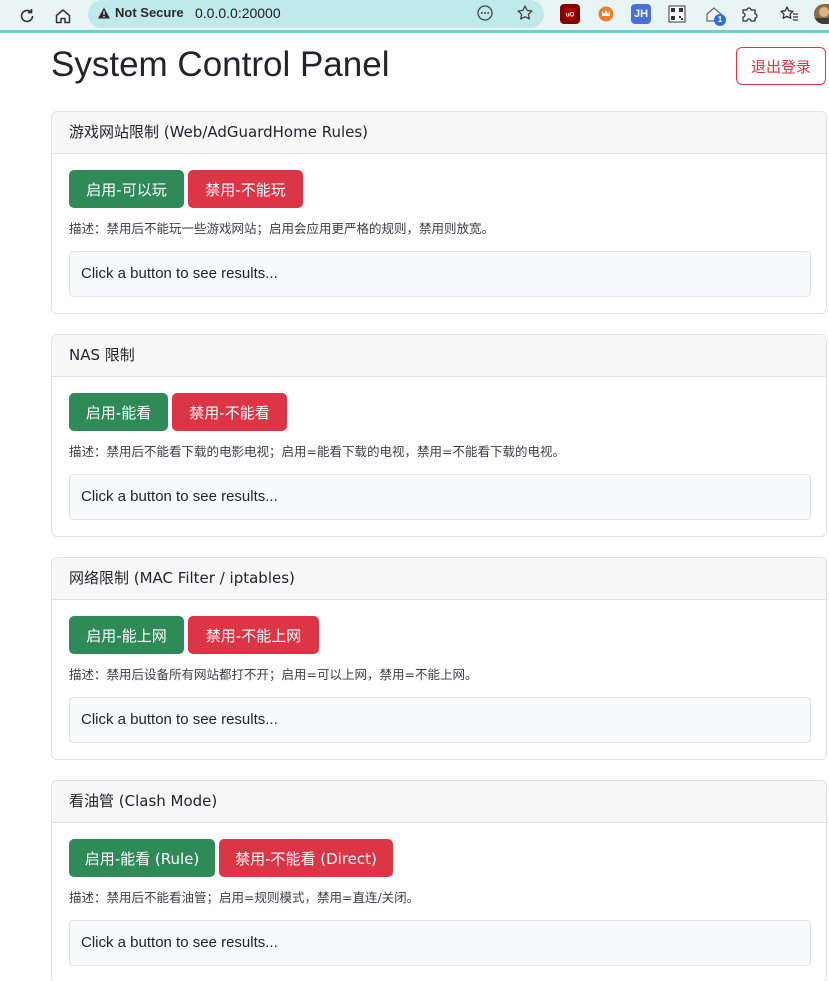 The width and height of the screenshot is (829, 981). What do you see at coordinates (27, 16) in the screenshot?
I see `reload-icon` at bounding box center [27, 16].